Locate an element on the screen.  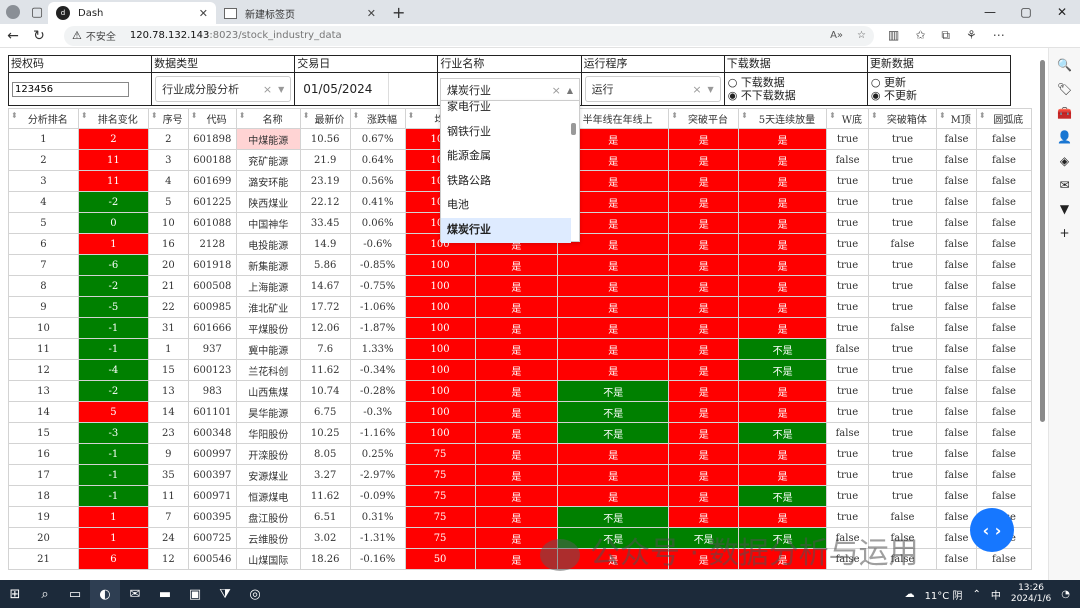
date-picker: 01/05/2024 is located at coordinates (342, 89).